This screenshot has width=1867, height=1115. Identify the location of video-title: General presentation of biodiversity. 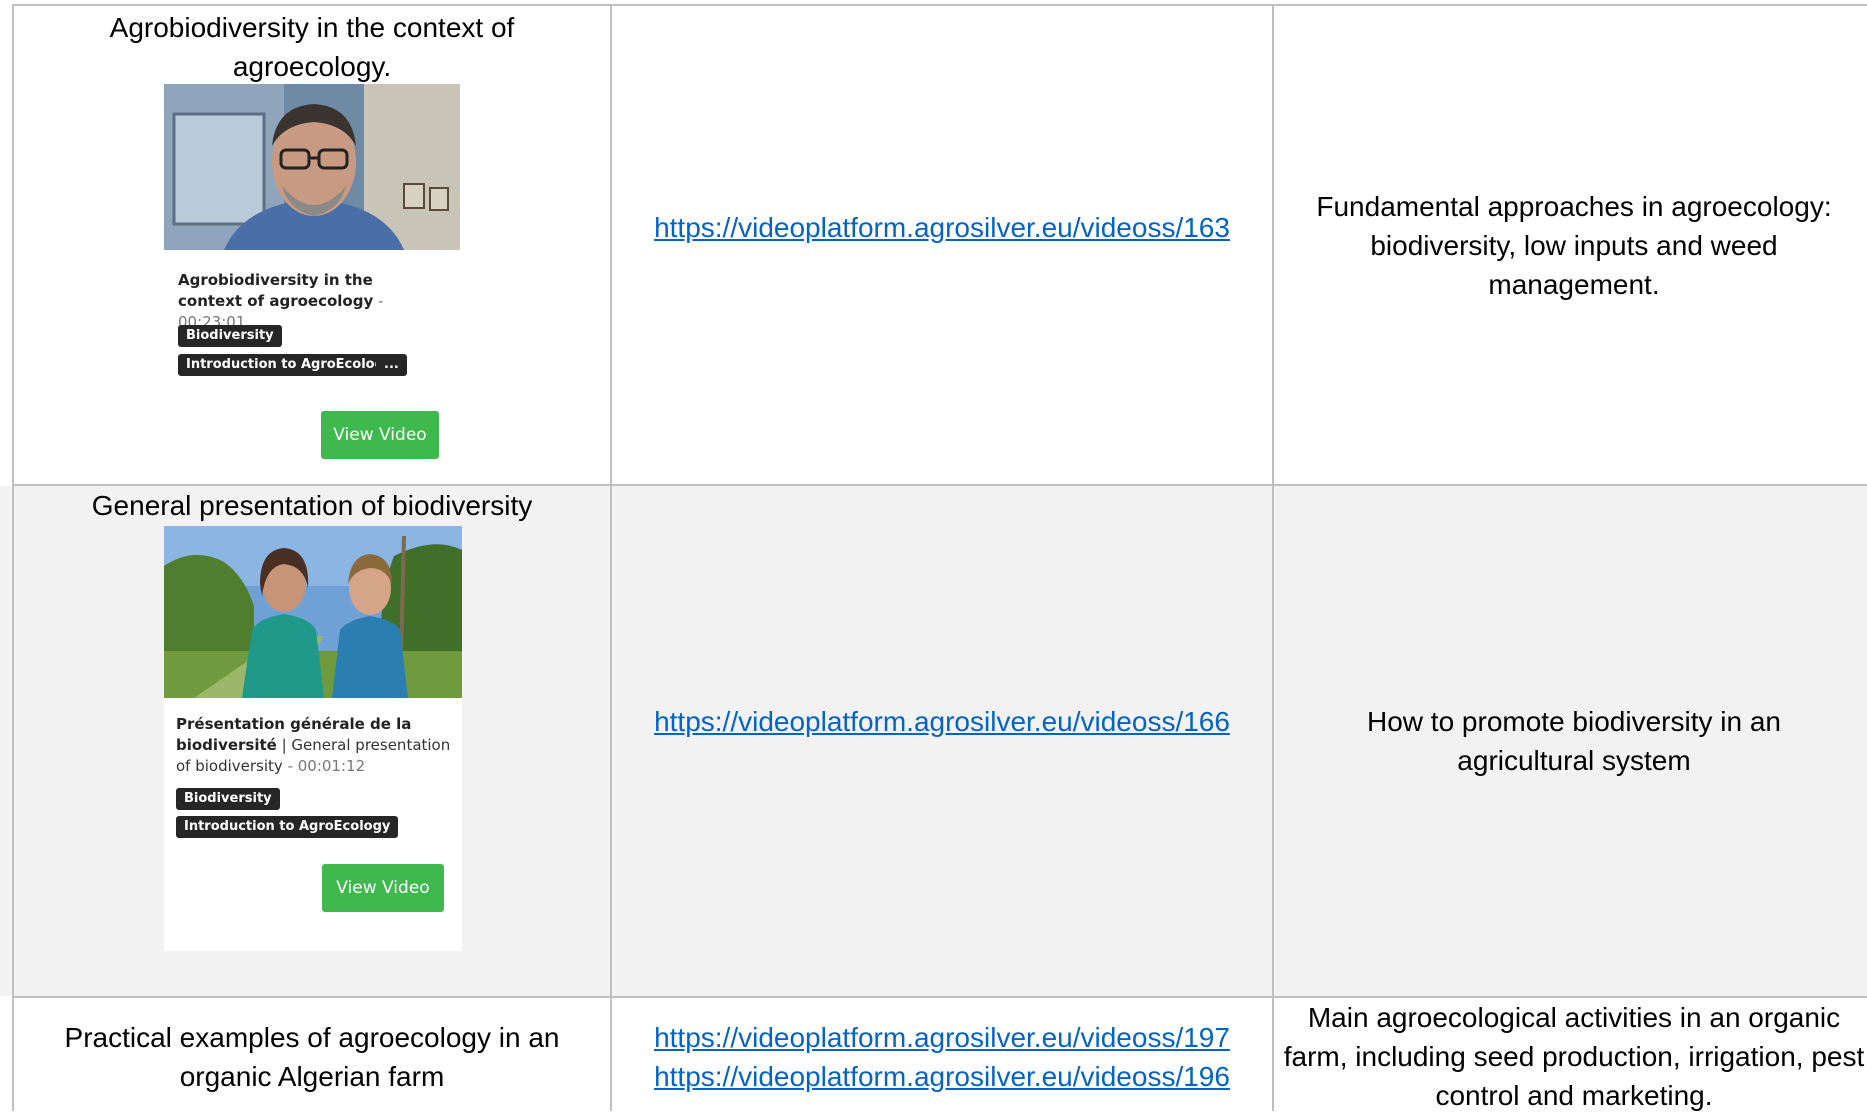
(312, 505).